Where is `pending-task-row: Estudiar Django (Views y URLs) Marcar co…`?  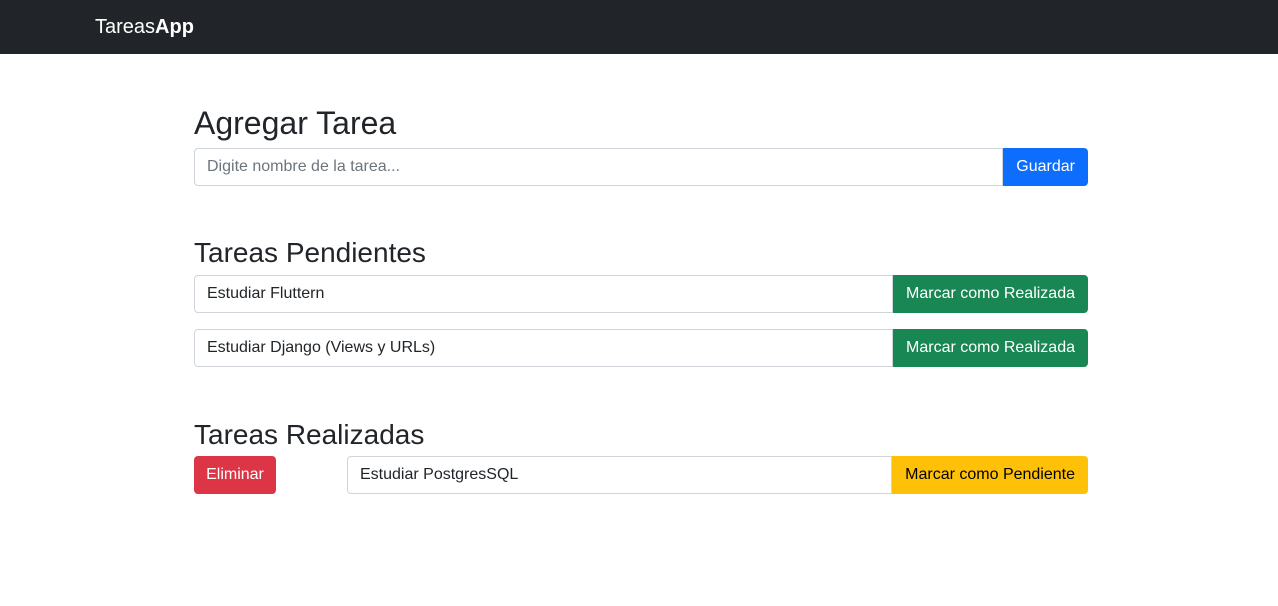 pending-task-row: Estudiar Django (Views y URLs) Marcar co… is located at coordinates (641, 348).